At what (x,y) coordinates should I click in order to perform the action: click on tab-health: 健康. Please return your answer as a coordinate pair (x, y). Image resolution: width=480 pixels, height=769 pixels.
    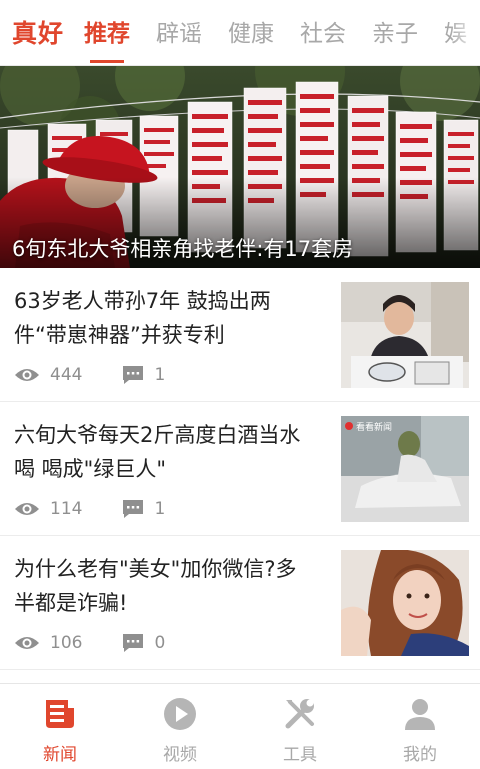
    Looking at the image, I should click on (251, 34).